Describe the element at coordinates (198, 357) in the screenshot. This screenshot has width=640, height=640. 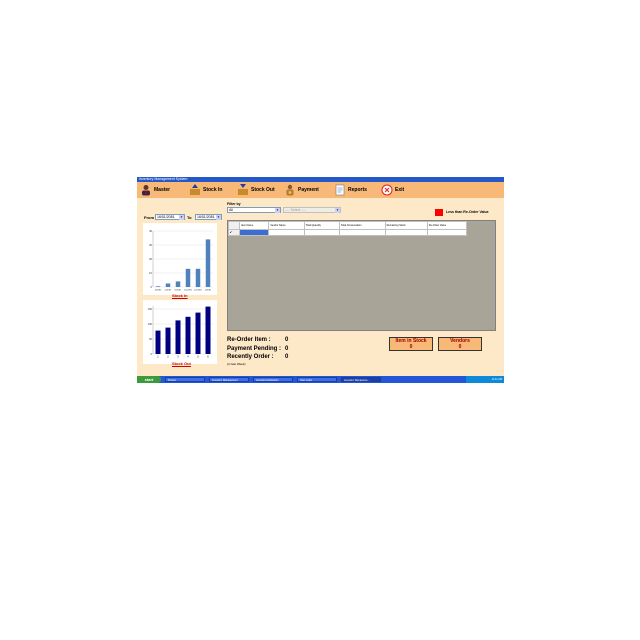
I see `x-tick-label: 5` at that location.